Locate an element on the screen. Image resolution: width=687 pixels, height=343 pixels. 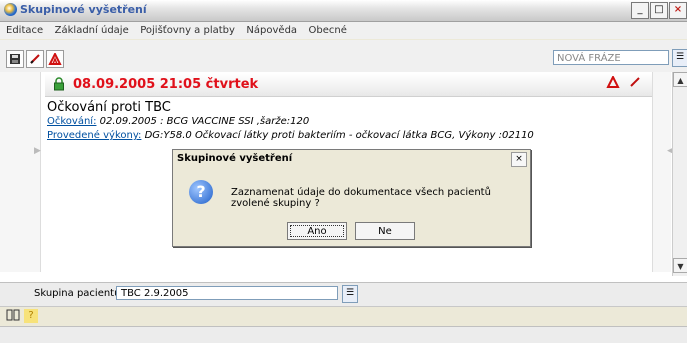
record-edit-icon is located at coordinates (635, 84).